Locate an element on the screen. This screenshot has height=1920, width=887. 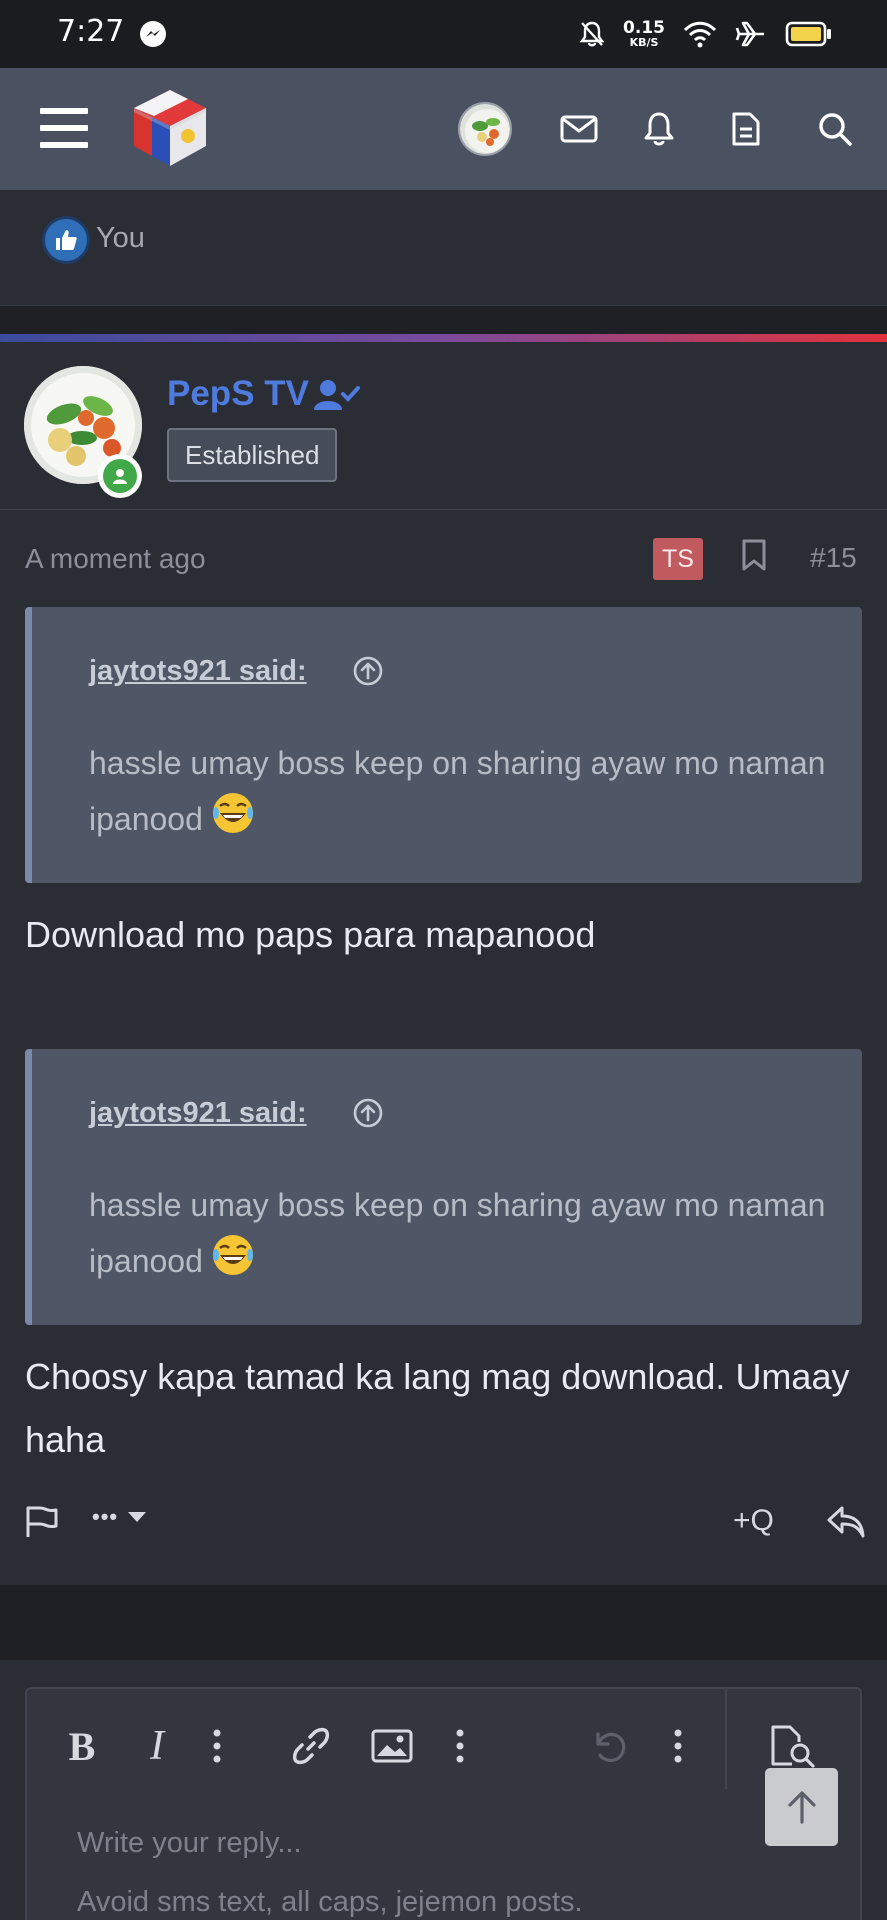
caret-down-icon is located at coordinates (137, 1517).